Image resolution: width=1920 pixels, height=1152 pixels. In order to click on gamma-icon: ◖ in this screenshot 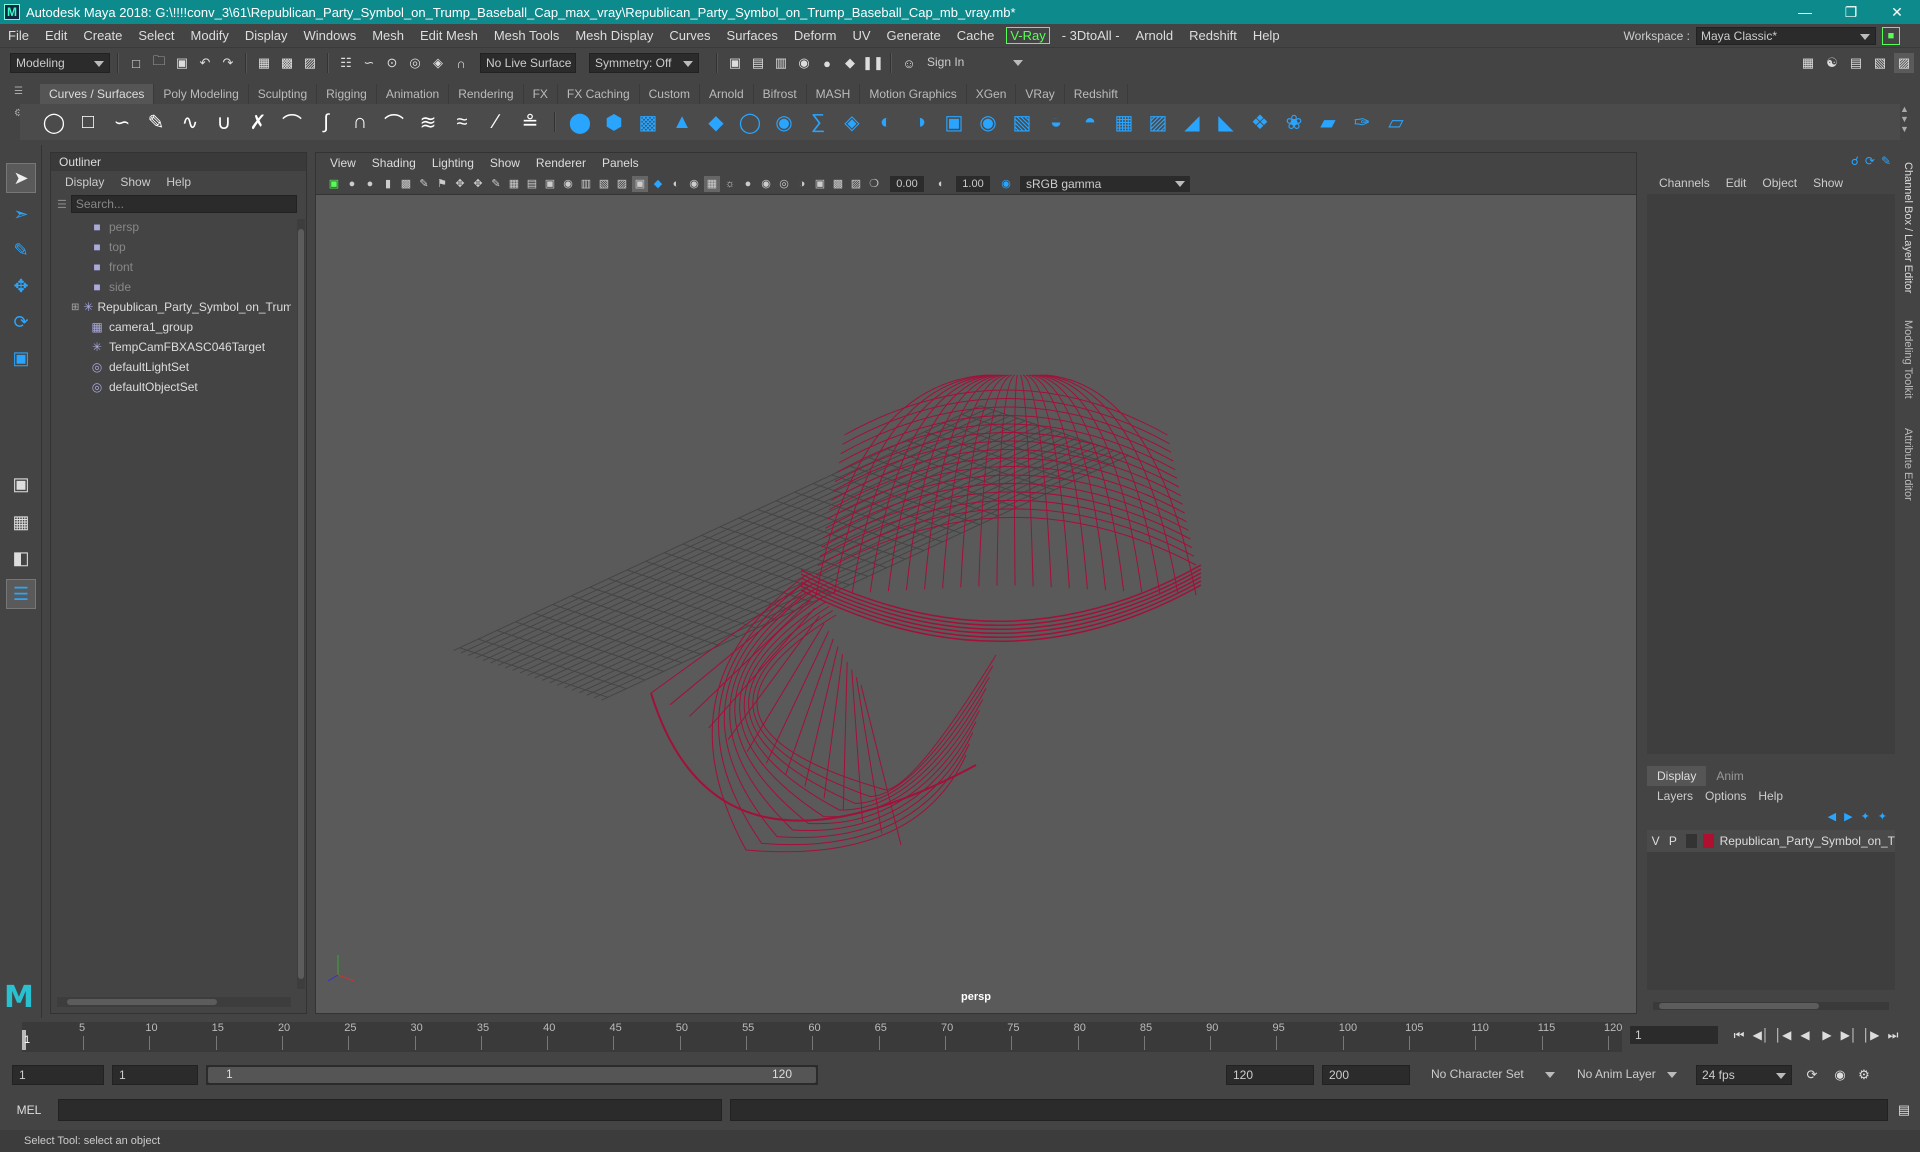, I will do `click(940, 184)`.